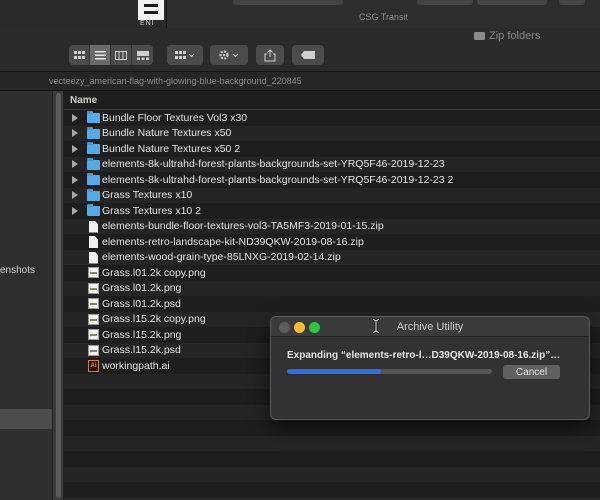 The height and width of the screenshot is (500, 600). Describe the element at coordinates (142, 334) in the screenshot. I see `file-name: Grass.l15.2k.png` at that location.